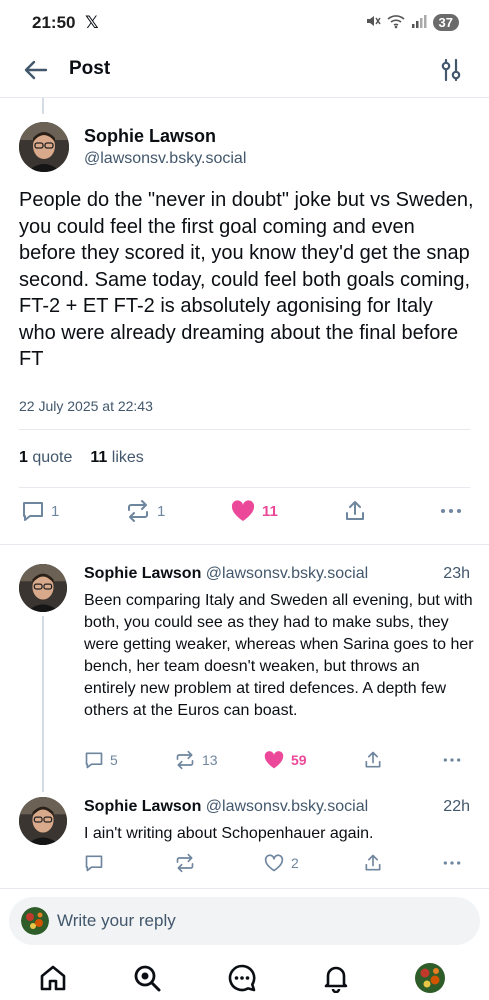 The image size is (489, 1000). I want to click on signal-icon, so click(419, 22).